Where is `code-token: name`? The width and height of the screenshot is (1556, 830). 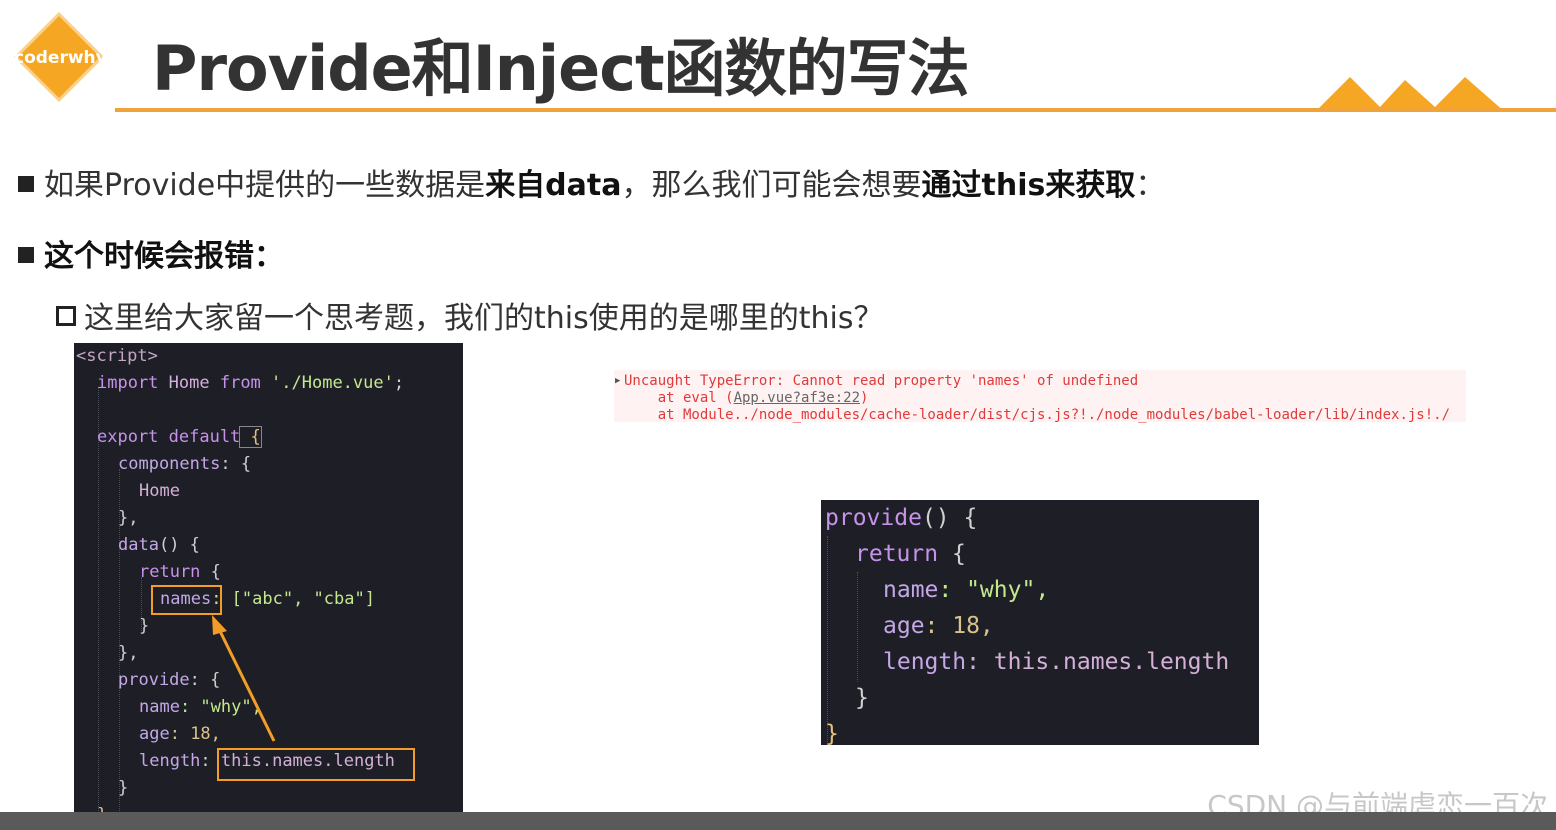 code-token: name is located at coordinates (911, 590).